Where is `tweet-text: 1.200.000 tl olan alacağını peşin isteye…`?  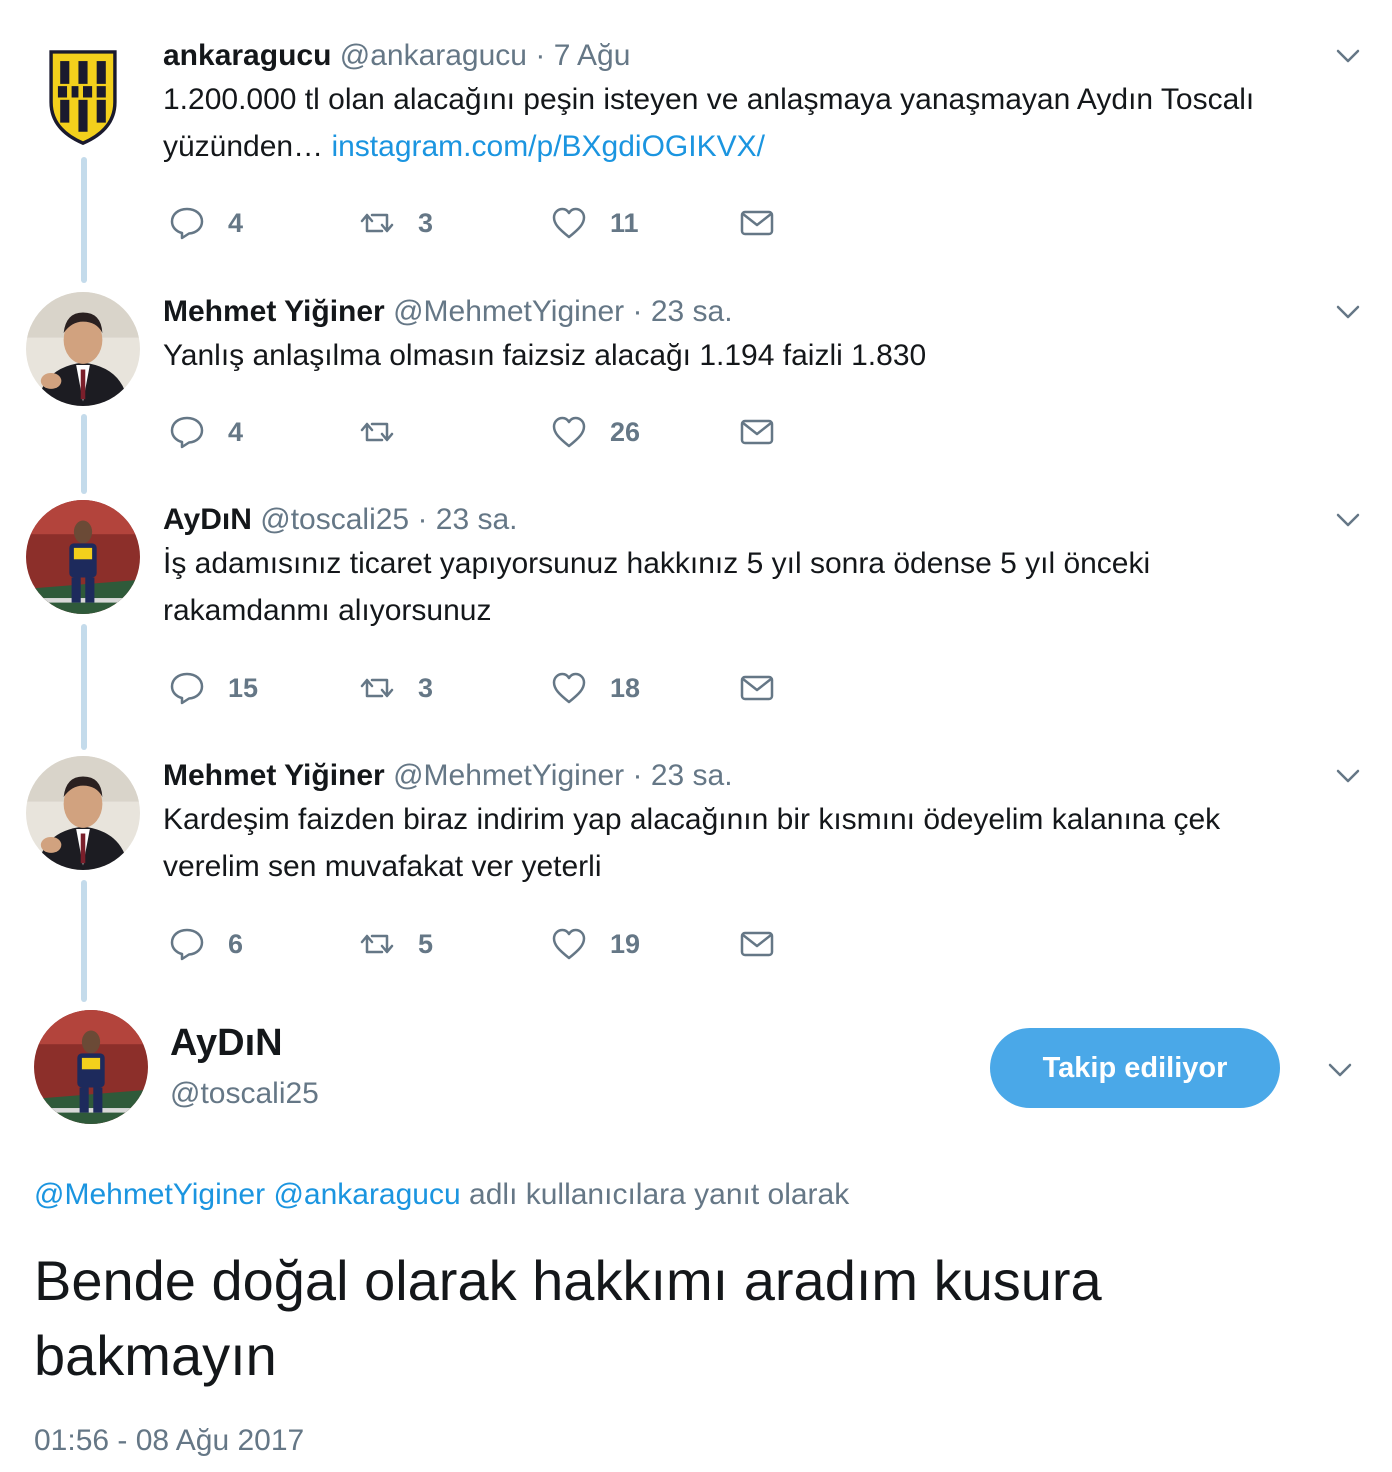 tweet-text: 1.200.000 tl olan alacağını peşin isteye… is located at coordinates (728, 123).